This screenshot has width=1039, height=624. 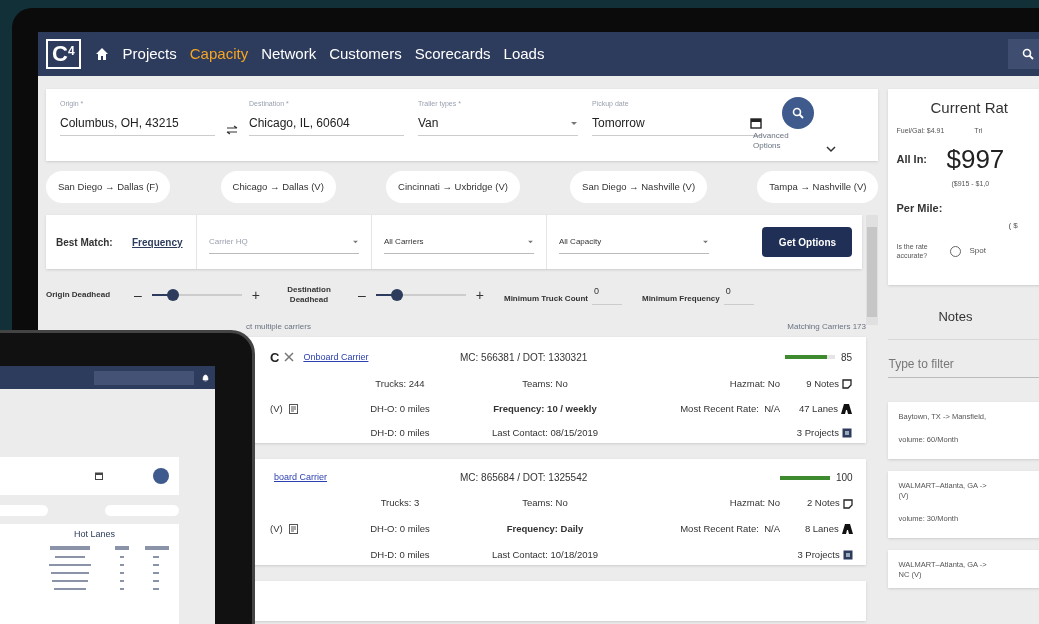 I want to click on matching-carriers-count: Matching Carriers 173, so click(x=826, y=327).